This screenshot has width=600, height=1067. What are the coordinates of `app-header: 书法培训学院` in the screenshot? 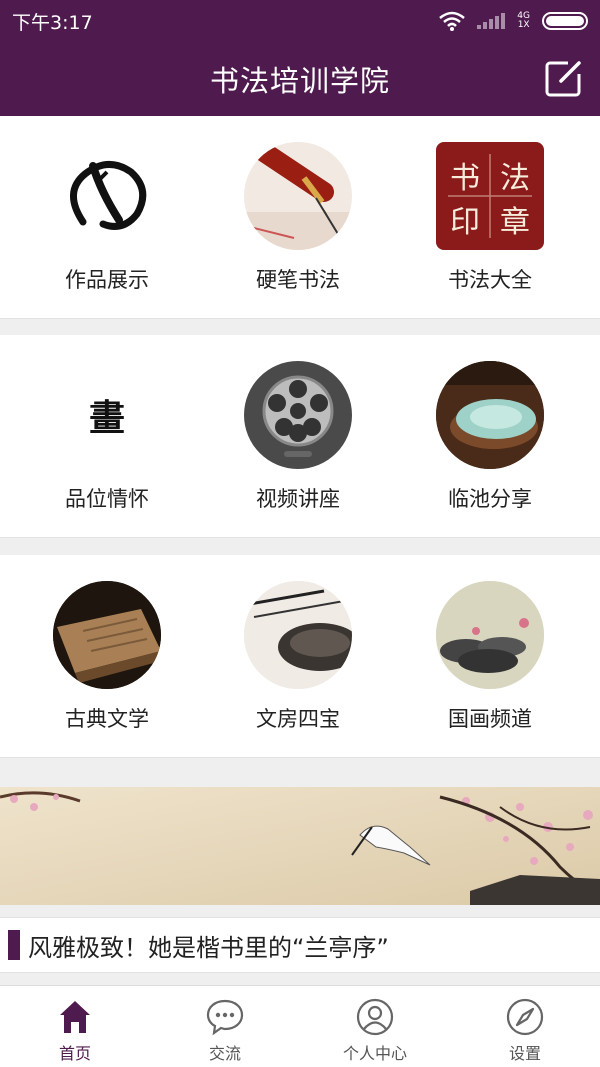 It's located at (300, 79).